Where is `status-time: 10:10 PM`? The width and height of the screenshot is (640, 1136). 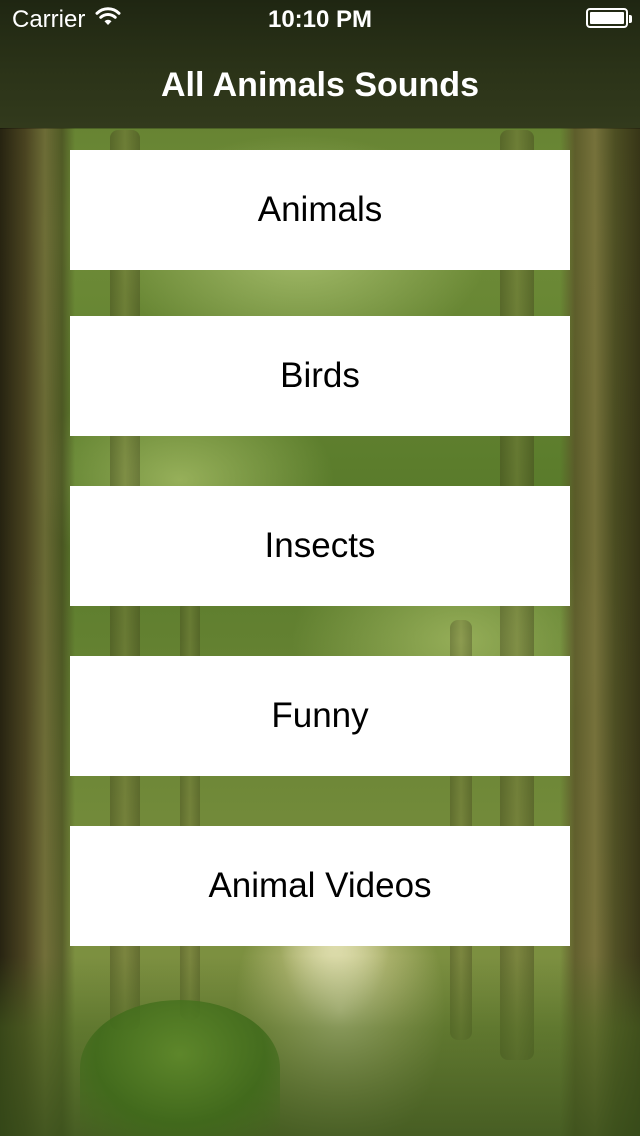 status-time: 10:10 PM is located at coordinates (320, 19).